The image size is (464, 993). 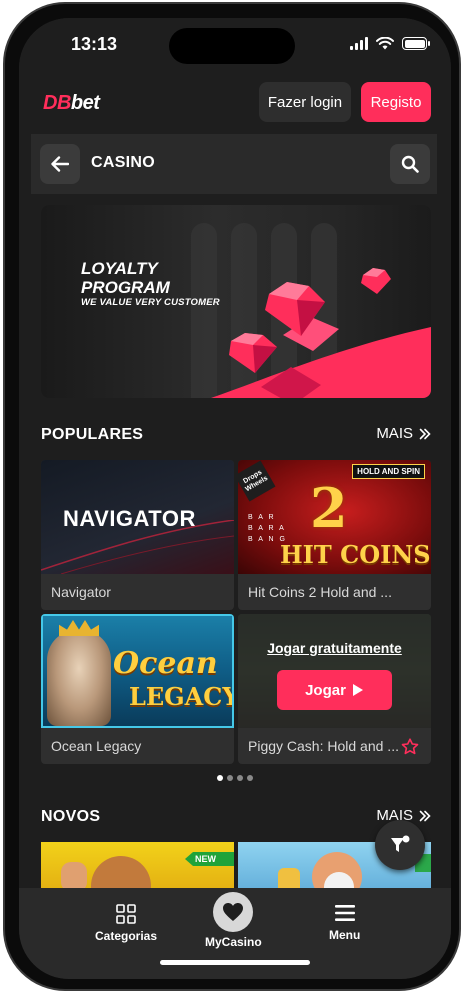 What do you see at coordinates (234, 164) in the screenshot?
I see `casino-bar: CASINO` at bounding box center [234, 164].